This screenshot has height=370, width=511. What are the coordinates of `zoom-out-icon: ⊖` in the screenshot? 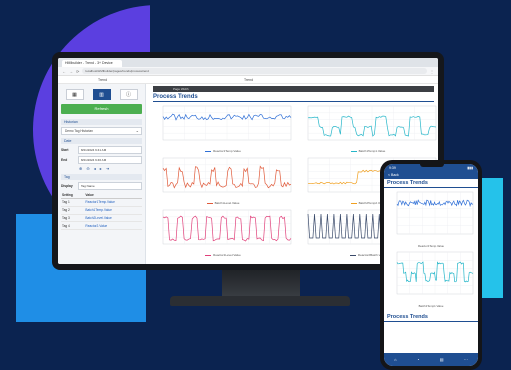 It's located at (87, 168).